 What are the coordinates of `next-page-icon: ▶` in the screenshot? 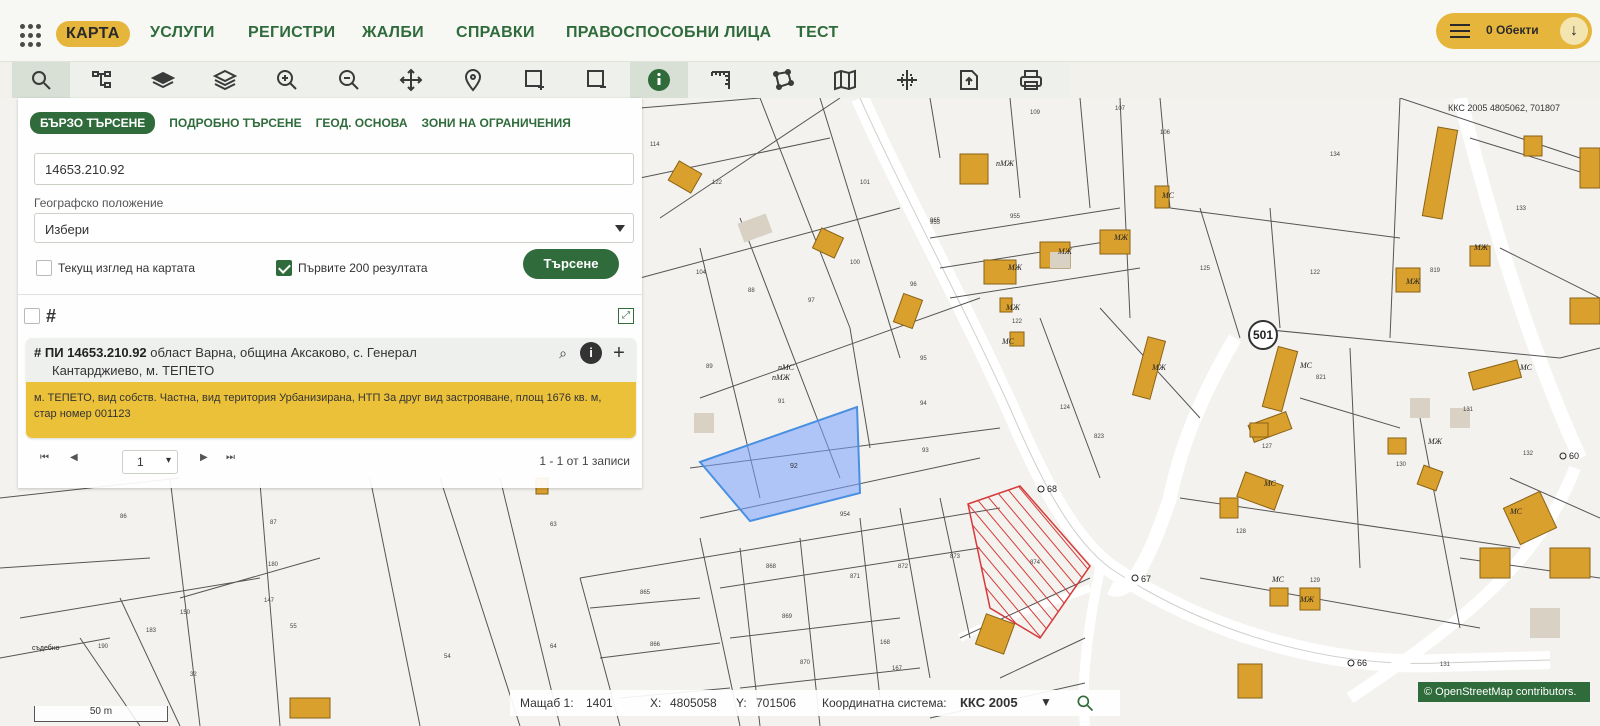 It's located at (204, 457).